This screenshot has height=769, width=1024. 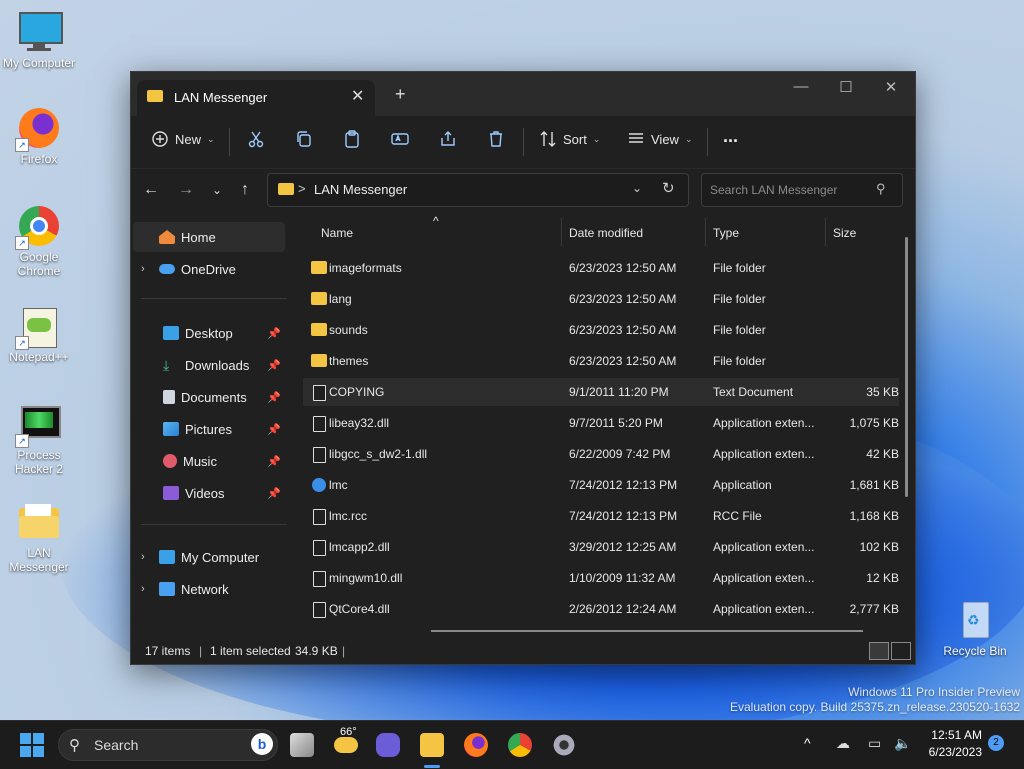 I want to click on back-arrow-icon: ←, so click(x=151, y=190).